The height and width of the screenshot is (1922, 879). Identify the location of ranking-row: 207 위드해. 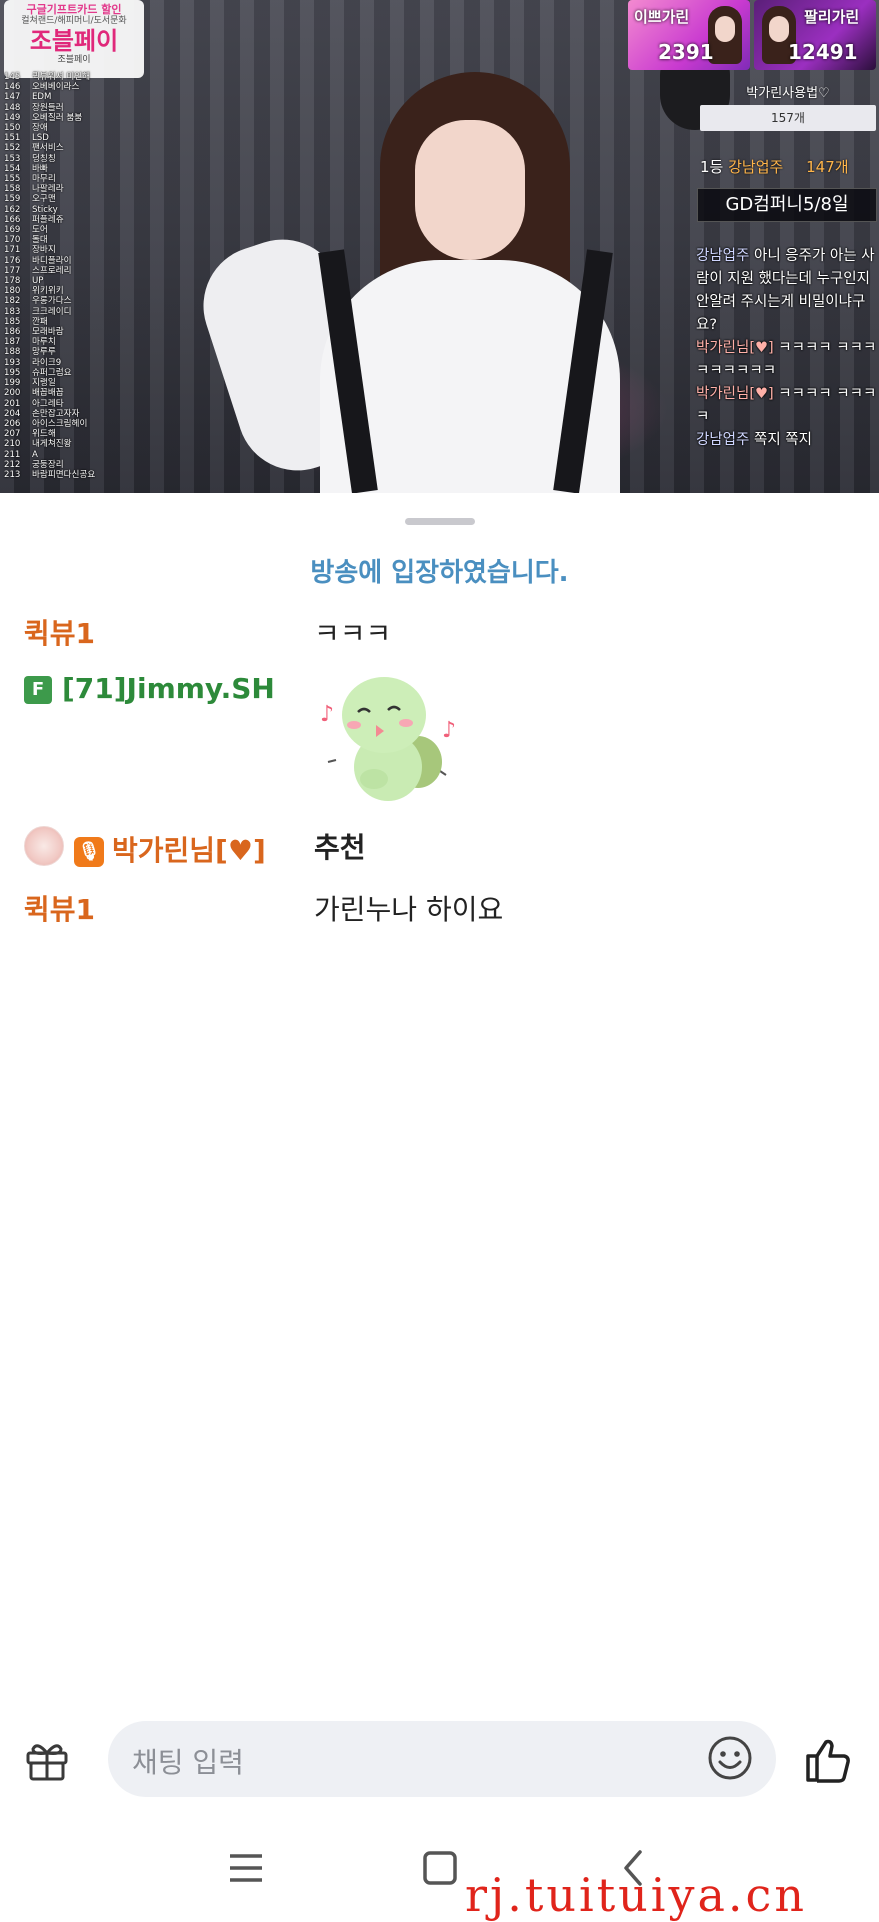
(84, 434).